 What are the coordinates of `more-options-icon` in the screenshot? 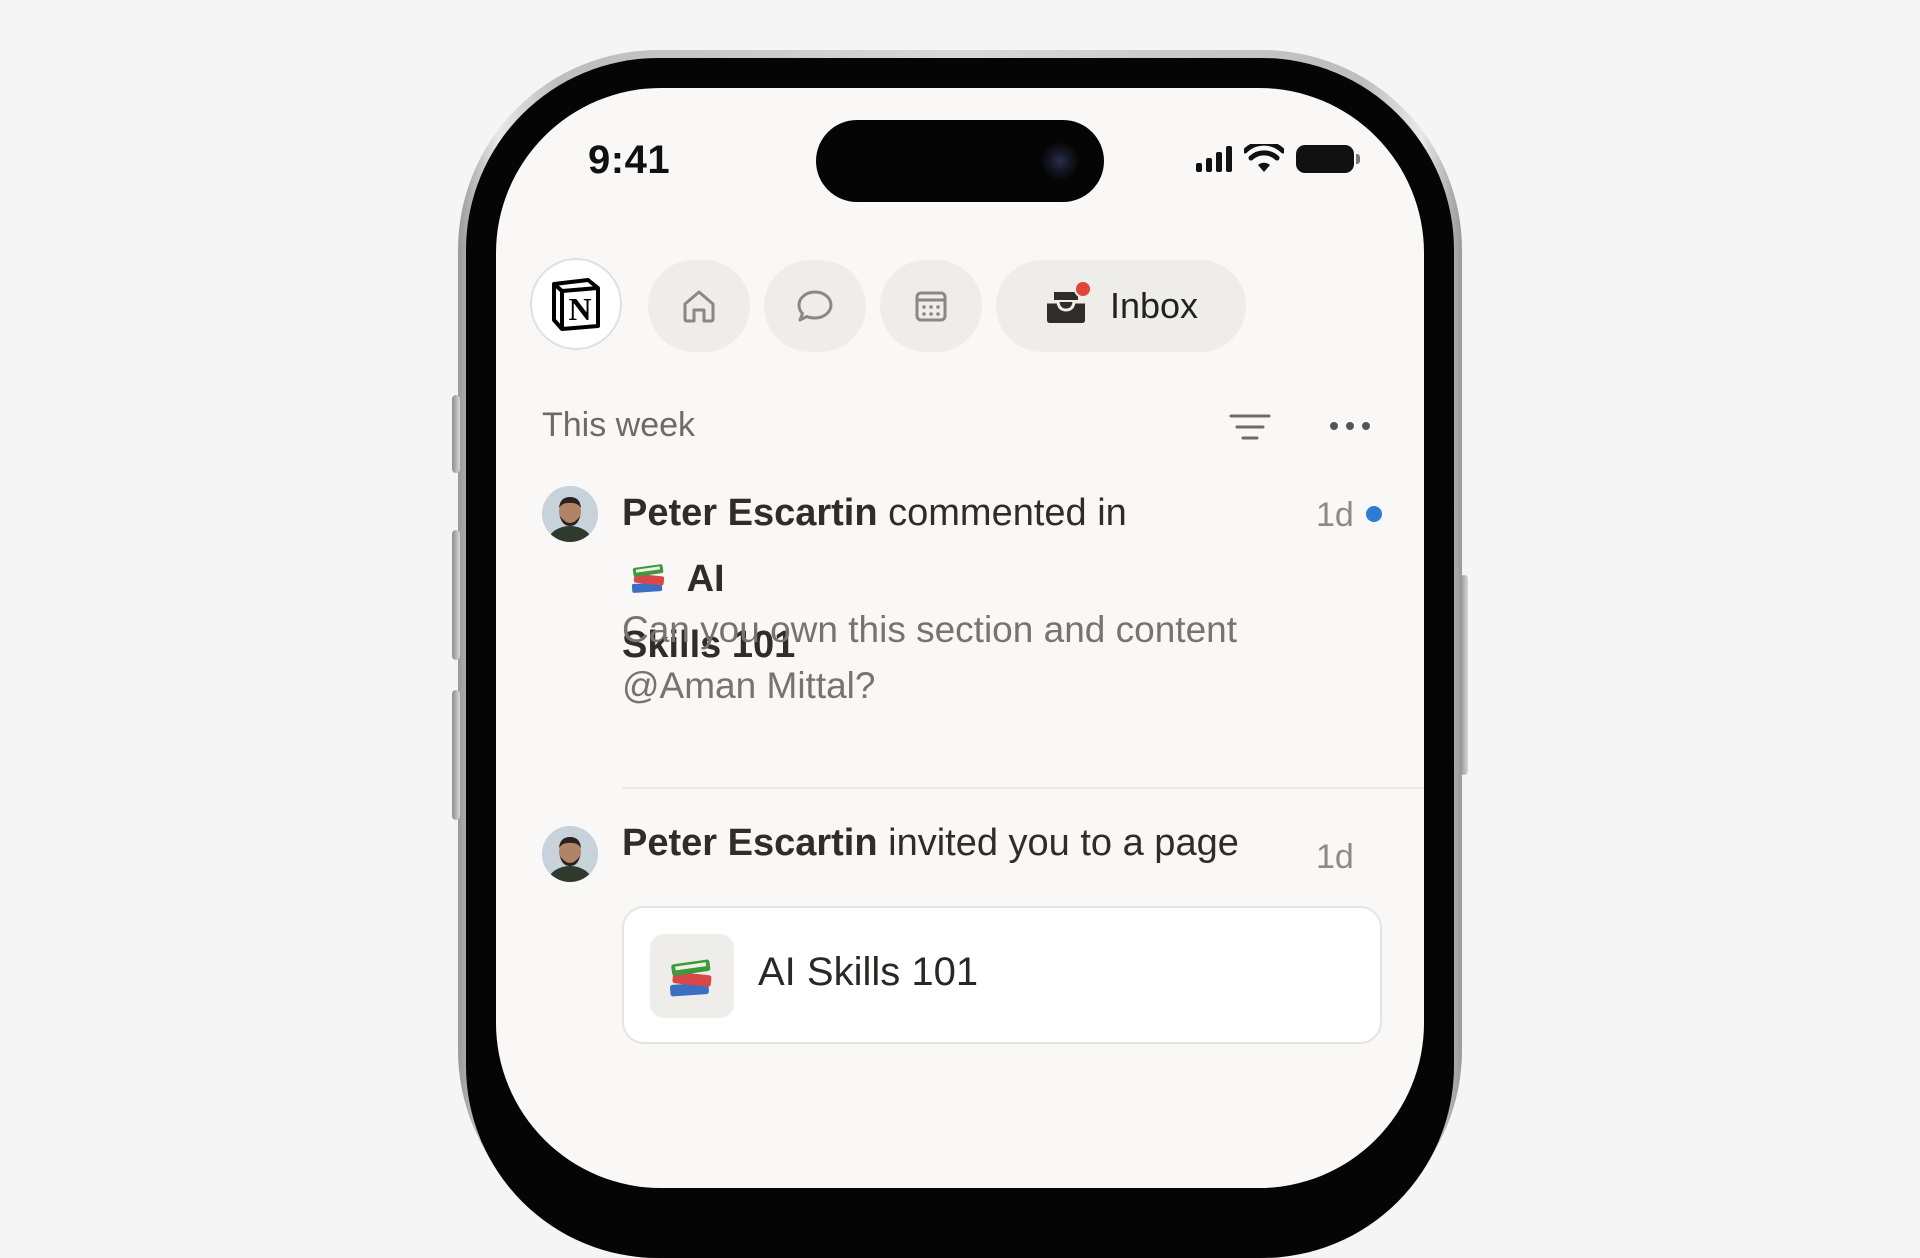 It's located at (1350, 426).